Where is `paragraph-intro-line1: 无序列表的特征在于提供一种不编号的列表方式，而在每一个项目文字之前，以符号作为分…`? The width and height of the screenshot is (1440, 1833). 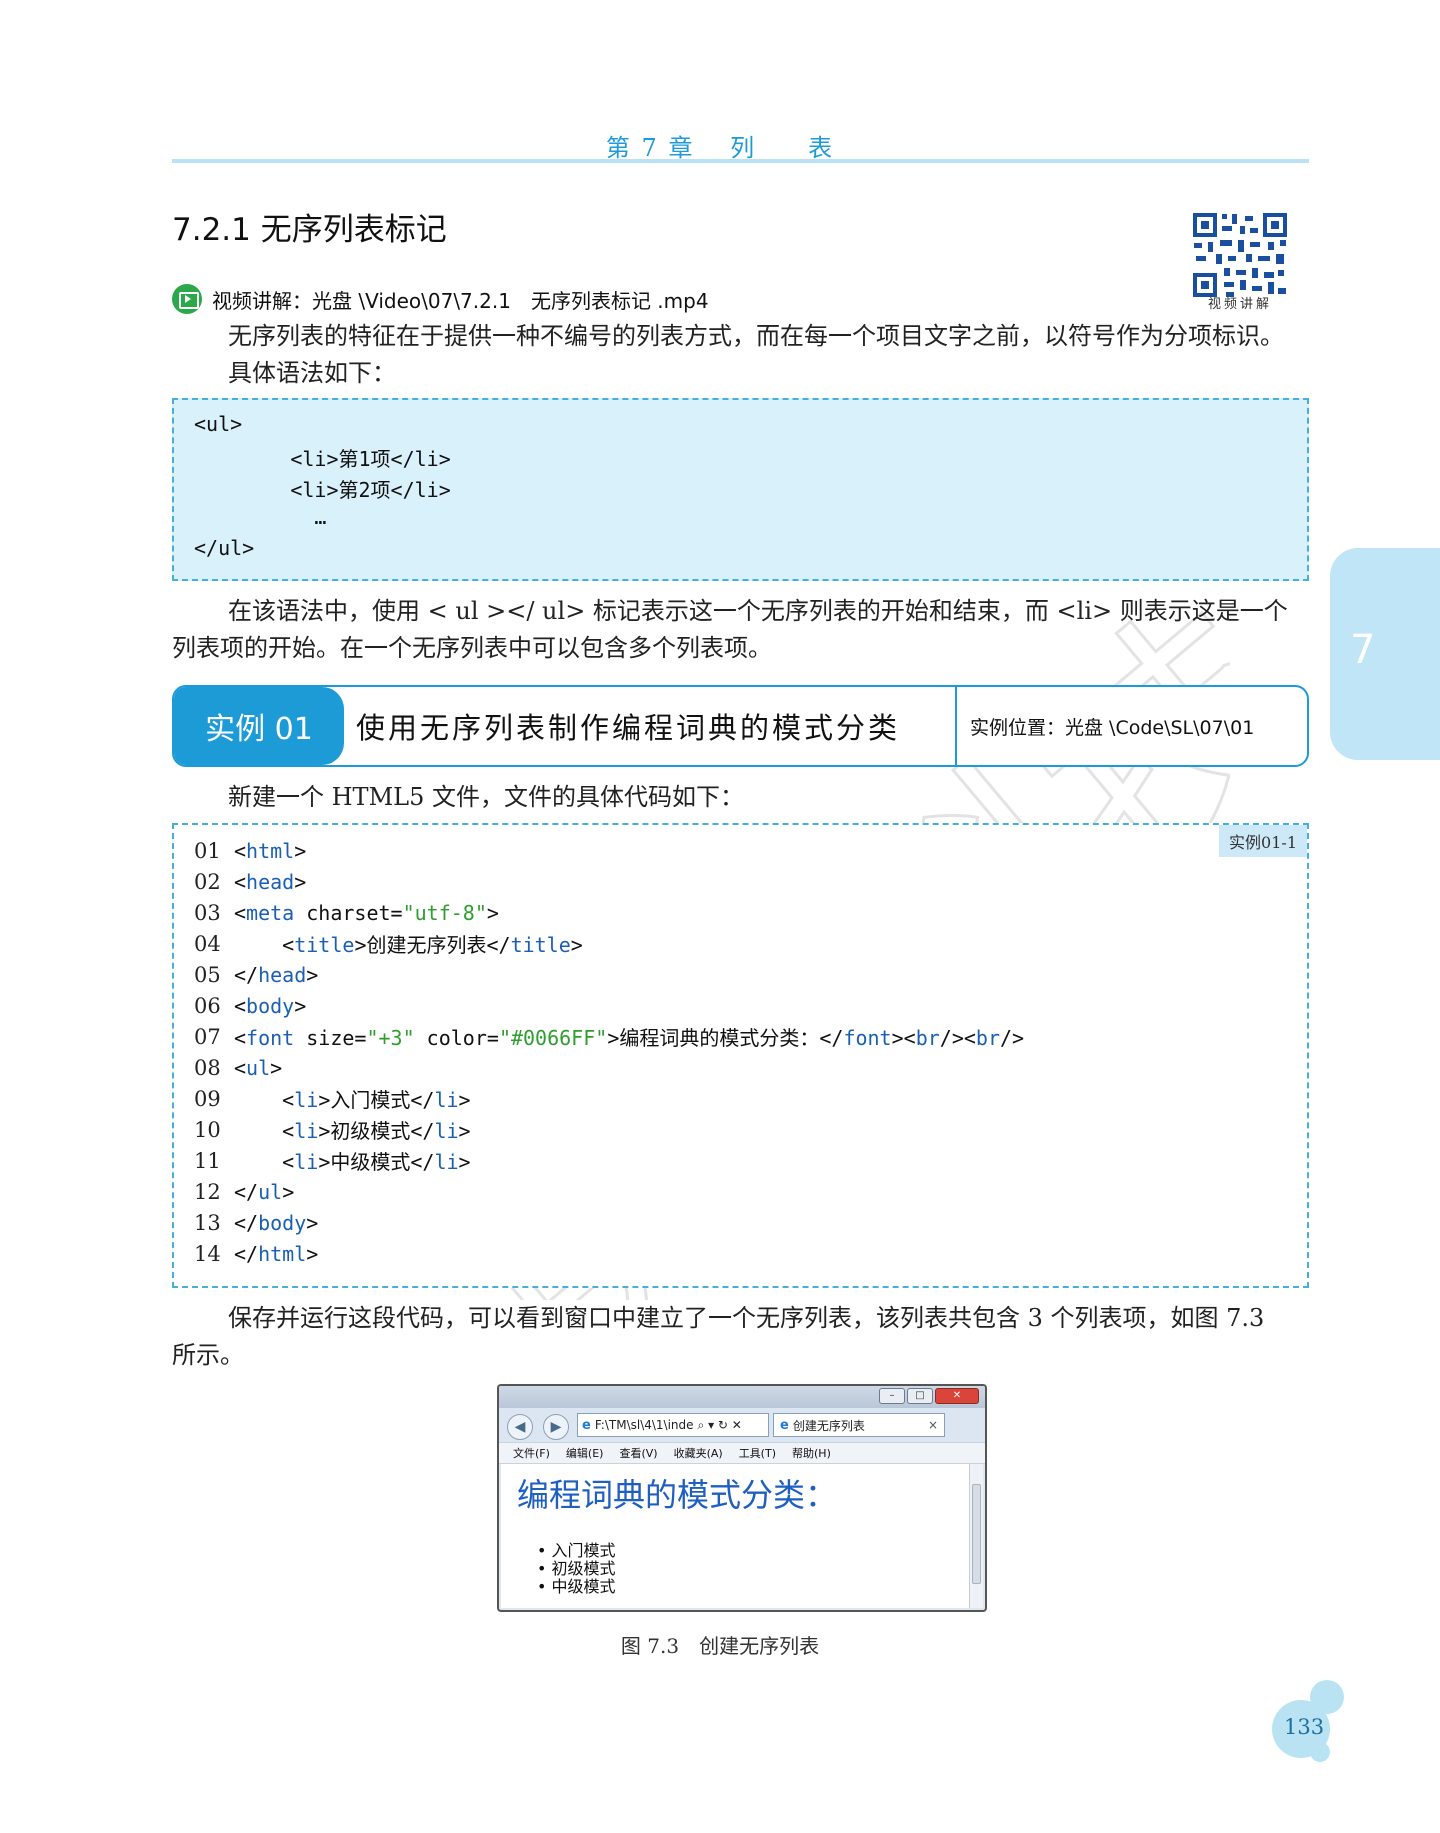 paragraph-intro-line1: 无序列表的特征在于提供一种不编号的列表方式，而在每一个项目文字之前，以符号作为分… is located at coordinates (756, 336).